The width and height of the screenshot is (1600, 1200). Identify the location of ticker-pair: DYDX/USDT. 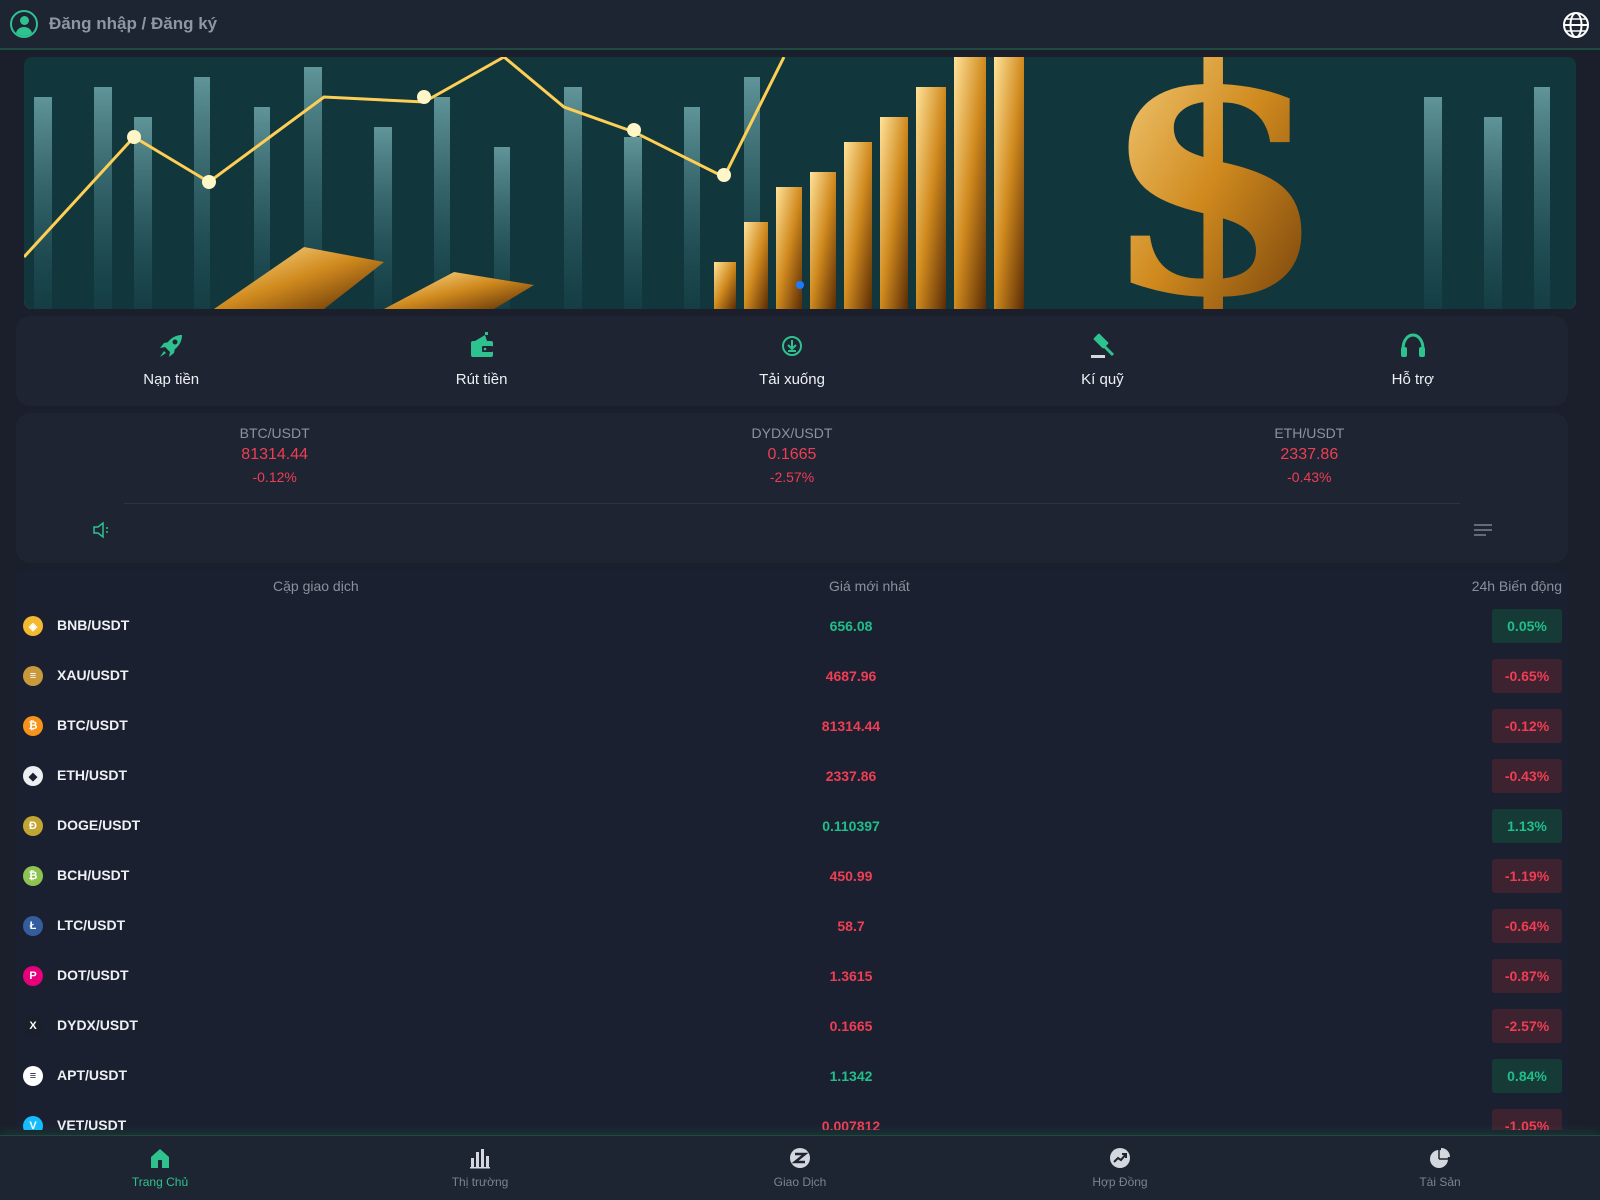
(792, 433).